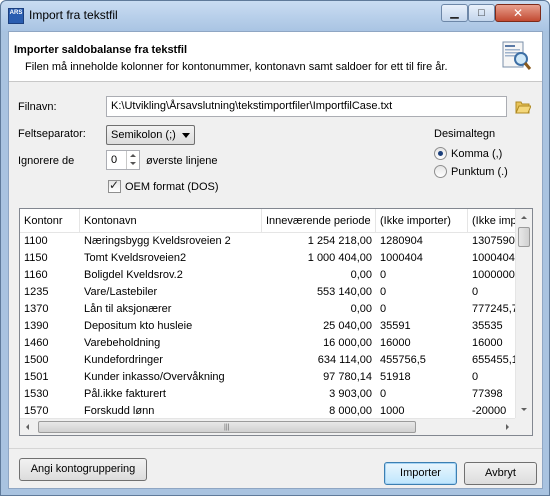  What do you see at coordinates (523, 313) in the screenshot?
I see `vertical-scrollbar` at bounding box center [523, 313].